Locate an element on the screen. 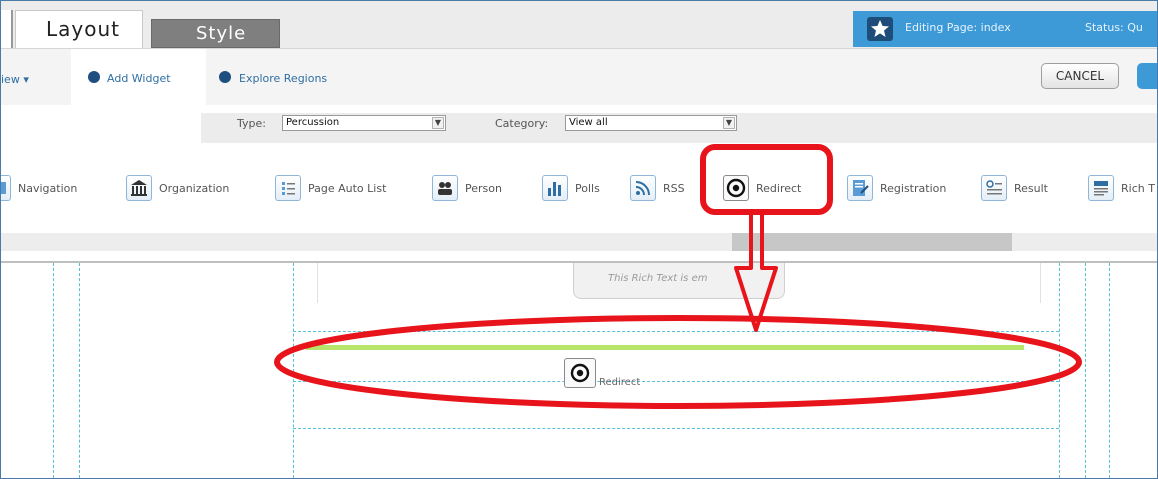 The width and height of the screenshot is (1158, 479). tab-layout: Layout is located at coordinates (79, 29).